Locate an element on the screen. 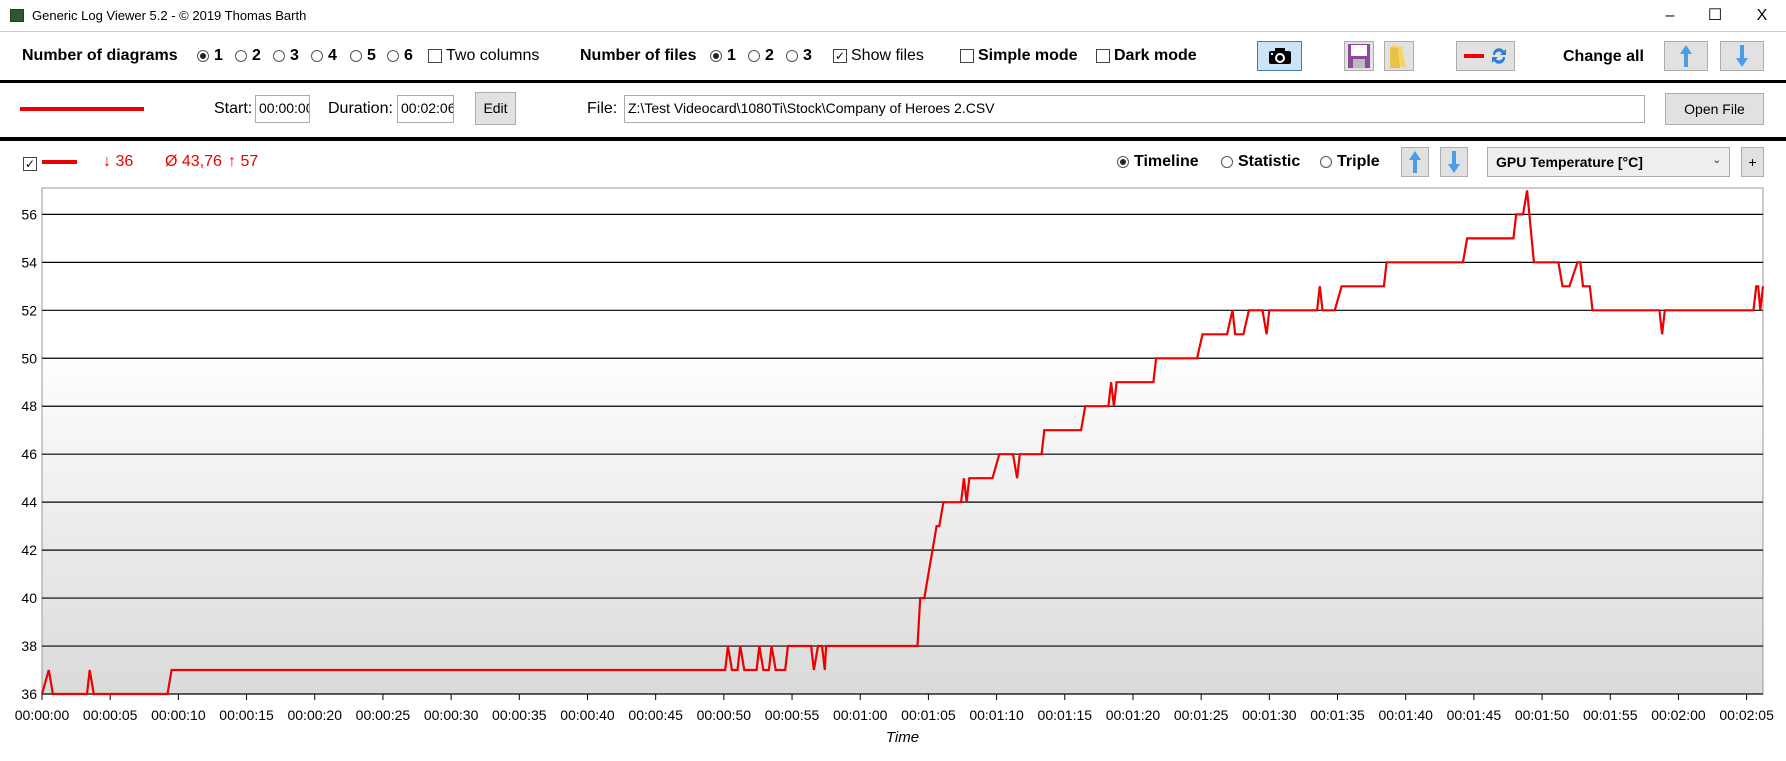 The height and width of the screenshot is (761, 1786). simple-mode-checkbox: Simple mode is located at coordinates (1019, 56).